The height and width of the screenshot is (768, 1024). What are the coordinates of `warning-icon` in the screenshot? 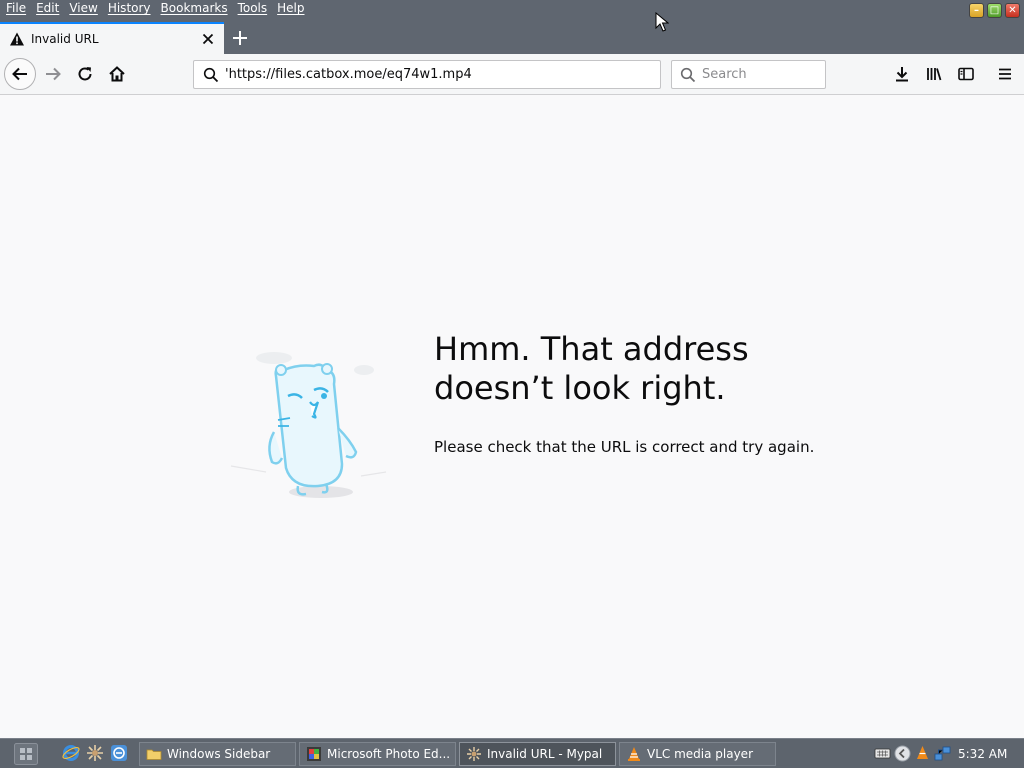 It's located at (17, 39).